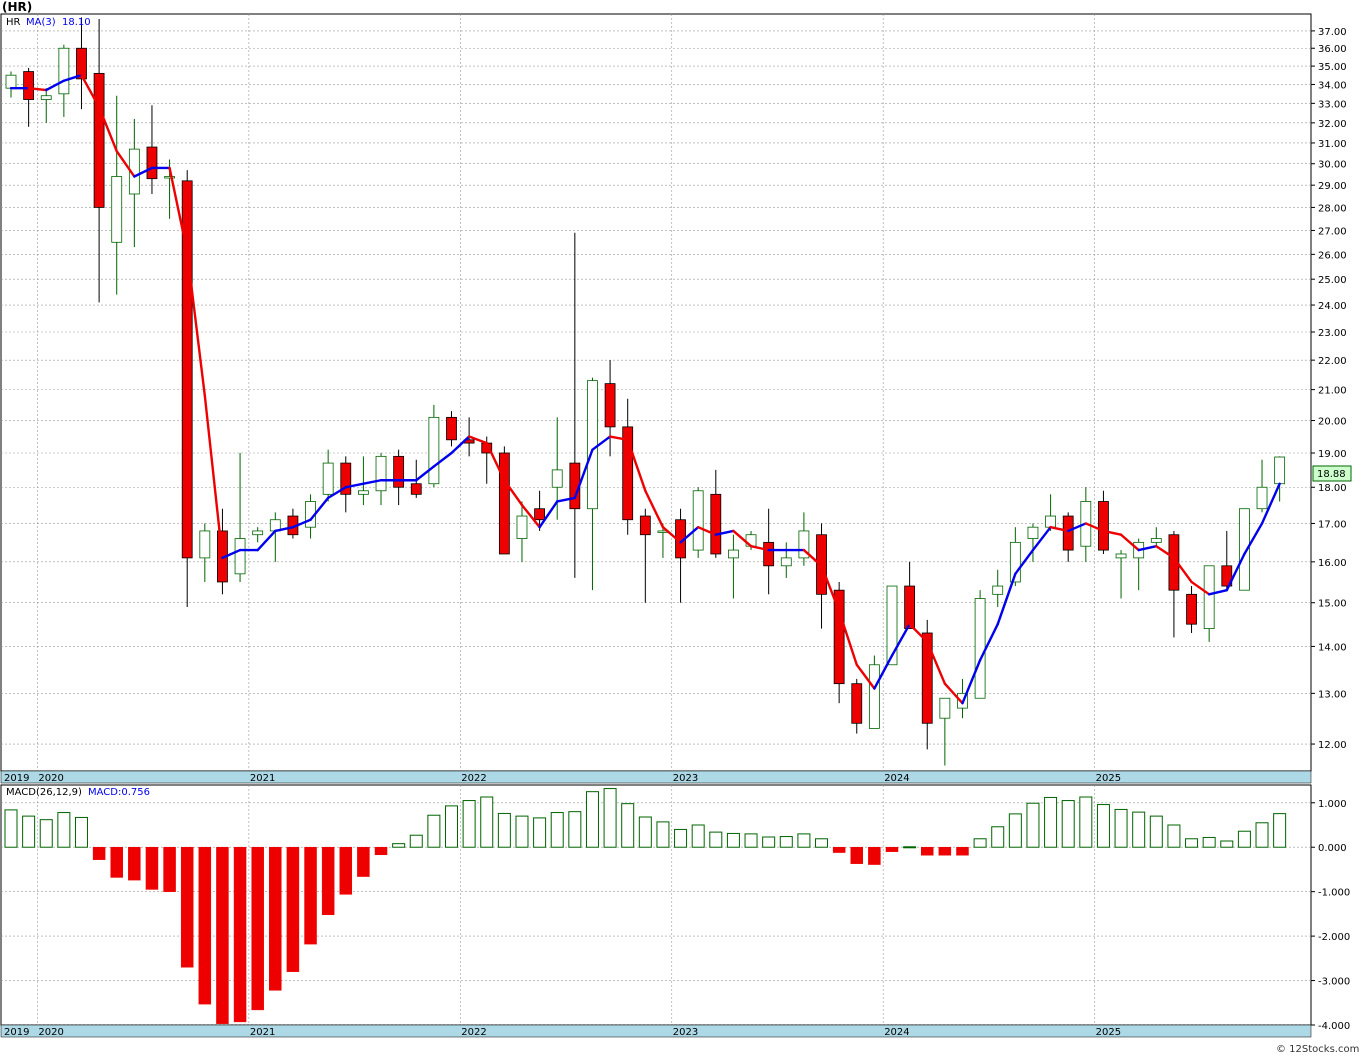 This screenshot has width=1360, height=1056. What do you see at coordinates (1332, 524) in the screenshot?
I see `price-tick-label: 17.00` at bounding box center [1332, 524].